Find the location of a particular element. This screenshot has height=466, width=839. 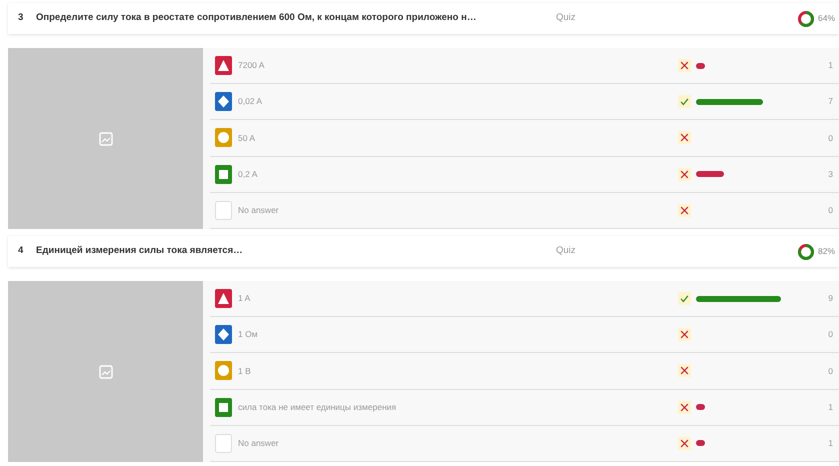

score-percent: 82% is located at coordinates (826, 251).